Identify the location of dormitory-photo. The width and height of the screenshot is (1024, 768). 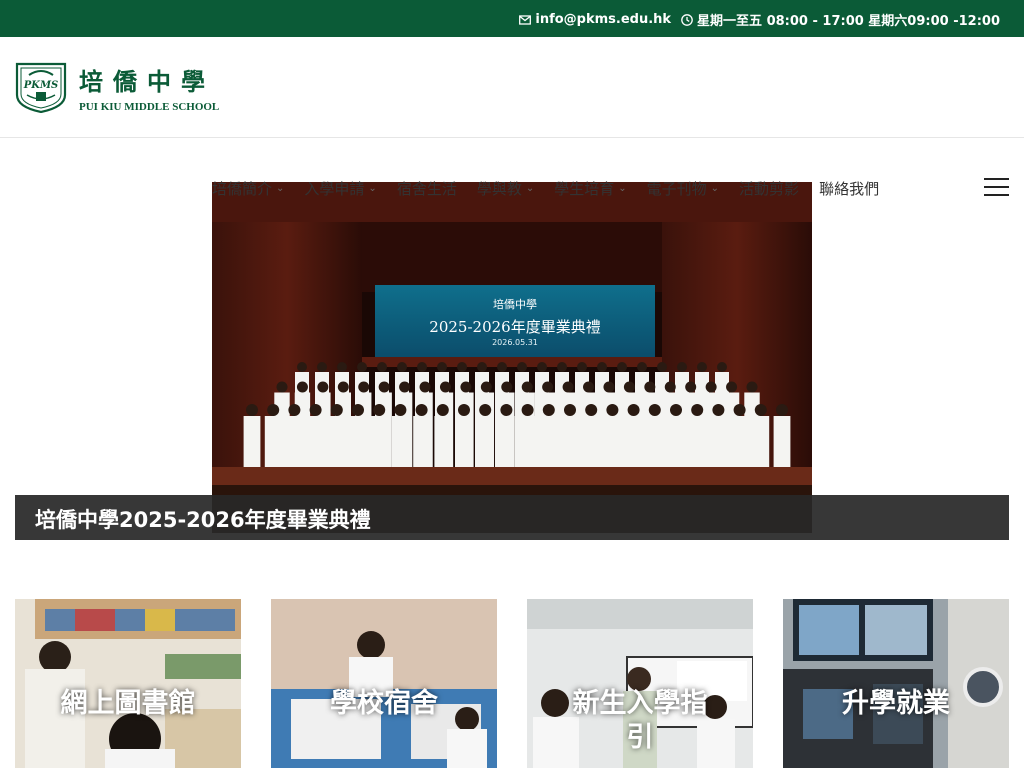
(384, 683).